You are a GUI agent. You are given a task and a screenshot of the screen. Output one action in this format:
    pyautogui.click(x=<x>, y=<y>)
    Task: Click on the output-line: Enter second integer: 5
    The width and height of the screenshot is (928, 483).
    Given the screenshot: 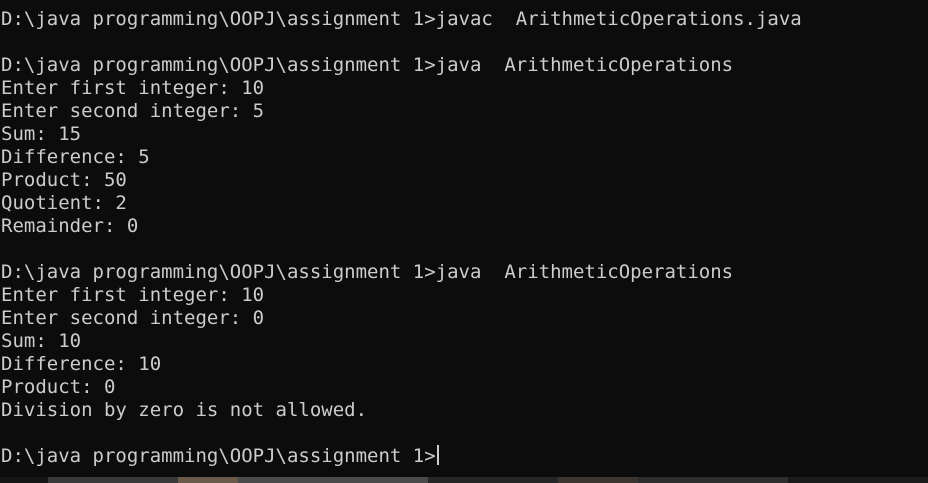 What is the action you would take?
    pyautogui.click(x=133, y=111)
    